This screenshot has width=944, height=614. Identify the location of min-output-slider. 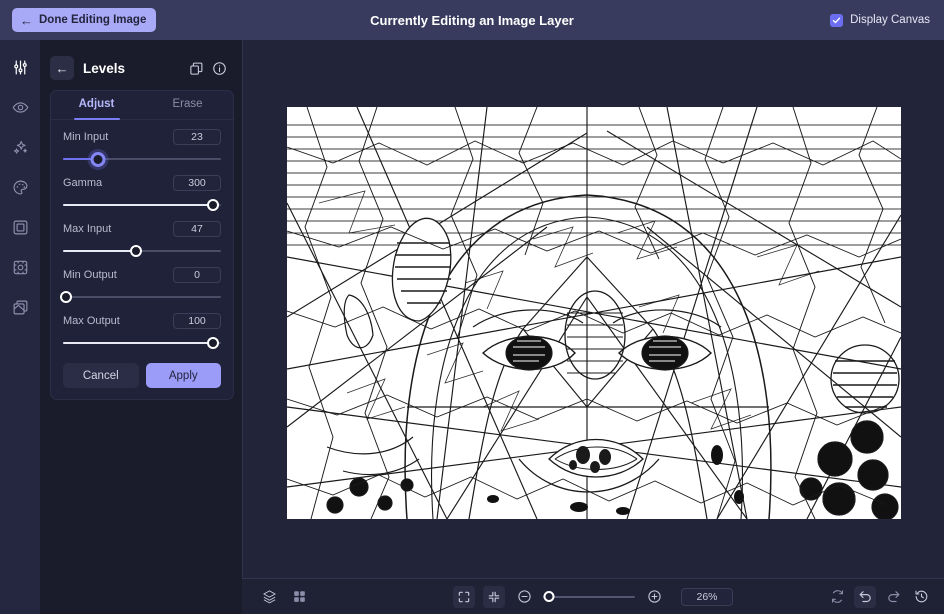
(140, 297).